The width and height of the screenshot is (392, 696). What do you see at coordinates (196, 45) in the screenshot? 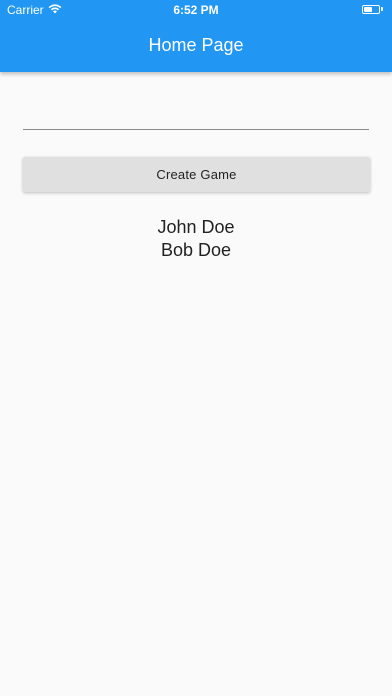
I see `page-title: Home Page` at bounding box center [196, 45].